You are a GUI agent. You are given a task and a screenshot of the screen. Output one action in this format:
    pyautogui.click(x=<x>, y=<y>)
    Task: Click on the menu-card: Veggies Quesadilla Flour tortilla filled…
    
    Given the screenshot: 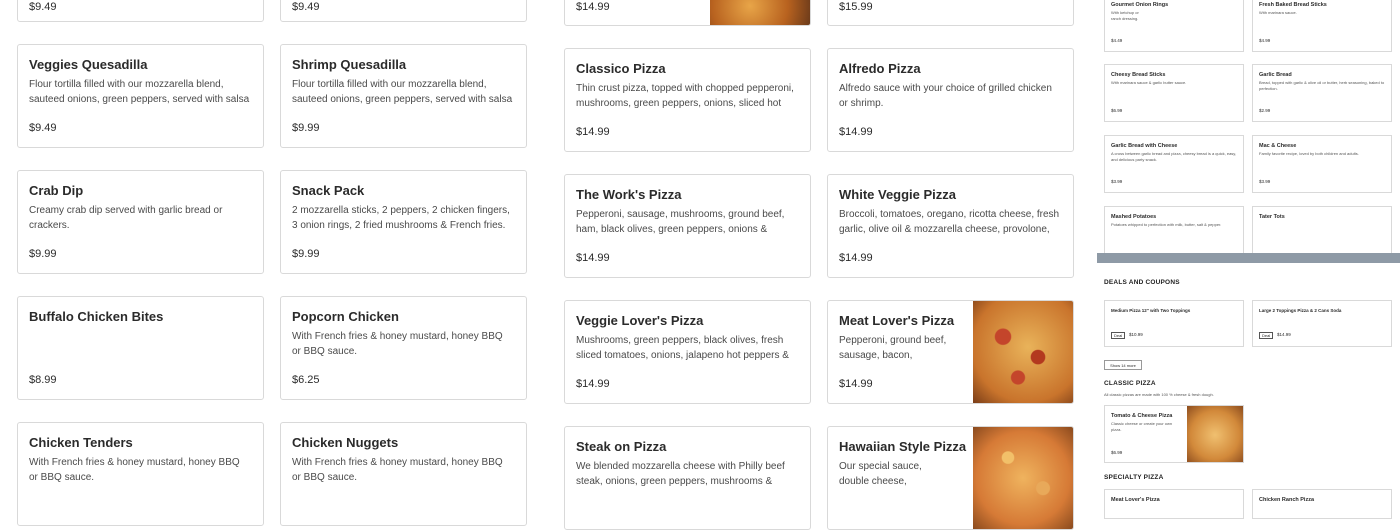 What is the action you would take?
    pyautogui.click(x=140, y=96)
    